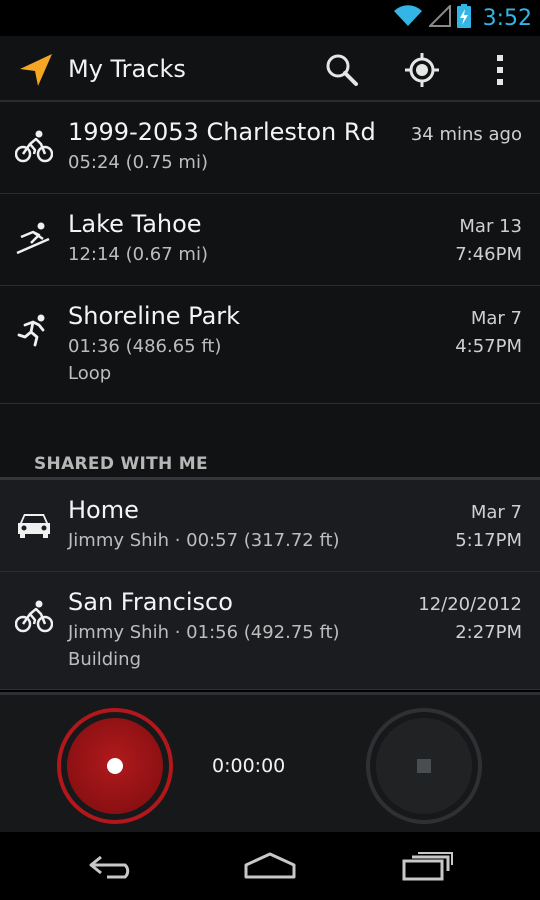  I want to click on wifi-icon, so click(408, 18).